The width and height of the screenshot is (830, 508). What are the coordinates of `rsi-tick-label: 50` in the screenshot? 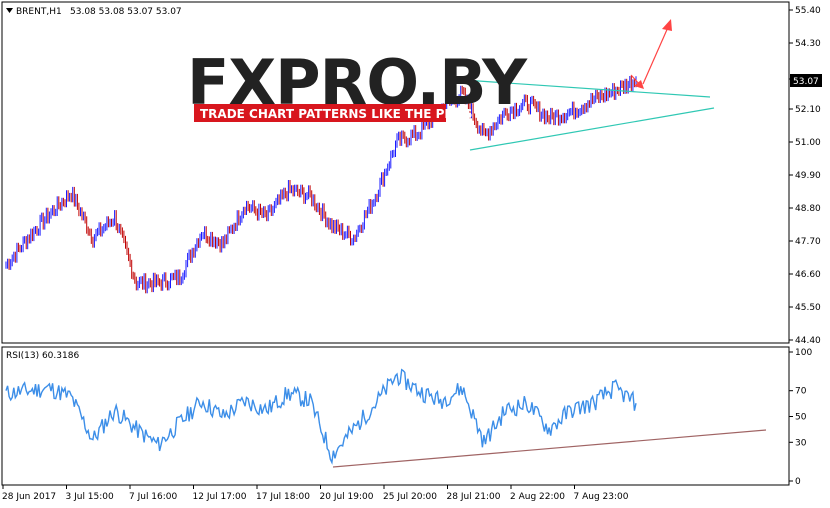 It's located at (801, 418).